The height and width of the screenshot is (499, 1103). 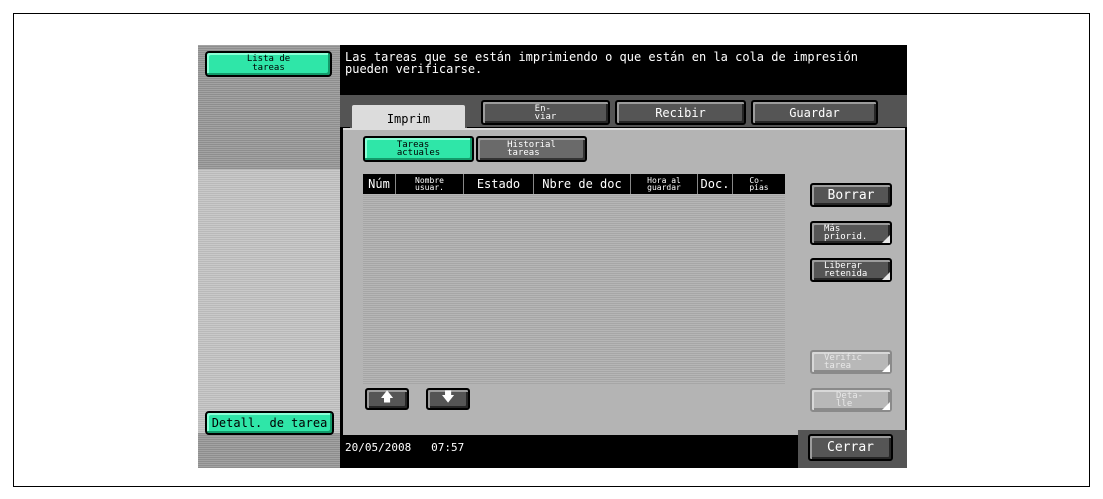 I want to click on task-details-button: Detall. de tarea, so click(x=269, y=423).